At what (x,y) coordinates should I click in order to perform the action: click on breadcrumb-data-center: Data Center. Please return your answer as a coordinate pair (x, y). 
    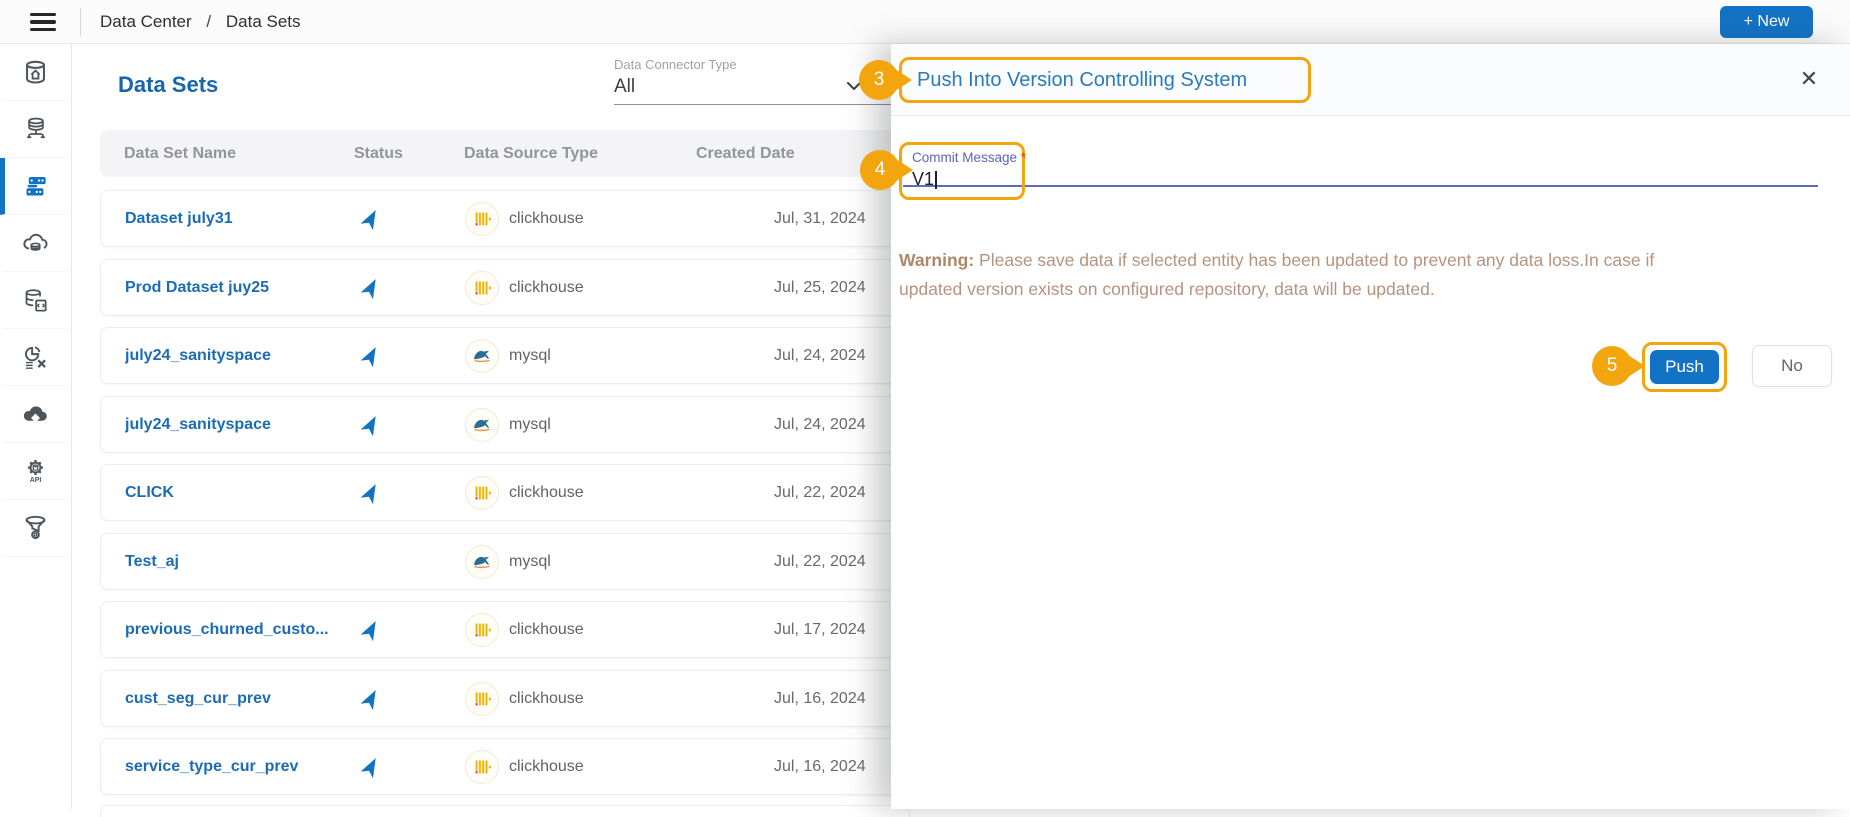
    Looking at the image, I should click on (146, 21).